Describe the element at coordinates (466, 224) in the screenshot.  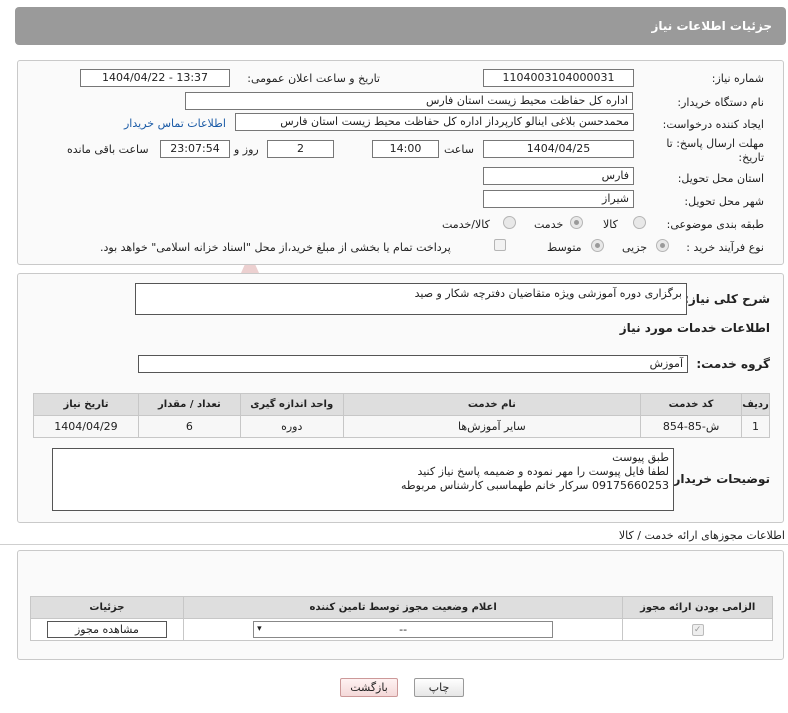
I see `category-option-goods-service: کالا/خدمت` at that location.